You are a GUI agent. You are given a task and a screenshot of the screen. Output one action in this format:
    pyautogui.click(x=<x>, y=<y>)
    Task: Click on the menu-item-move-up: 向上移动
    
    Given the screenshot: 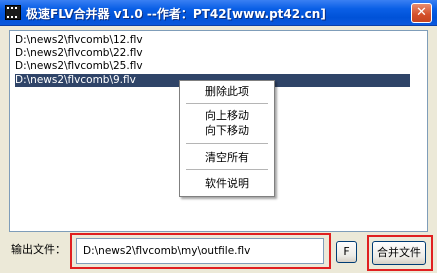 What is the action you would take?
    pyautogui.click(x=227, y=116)
    